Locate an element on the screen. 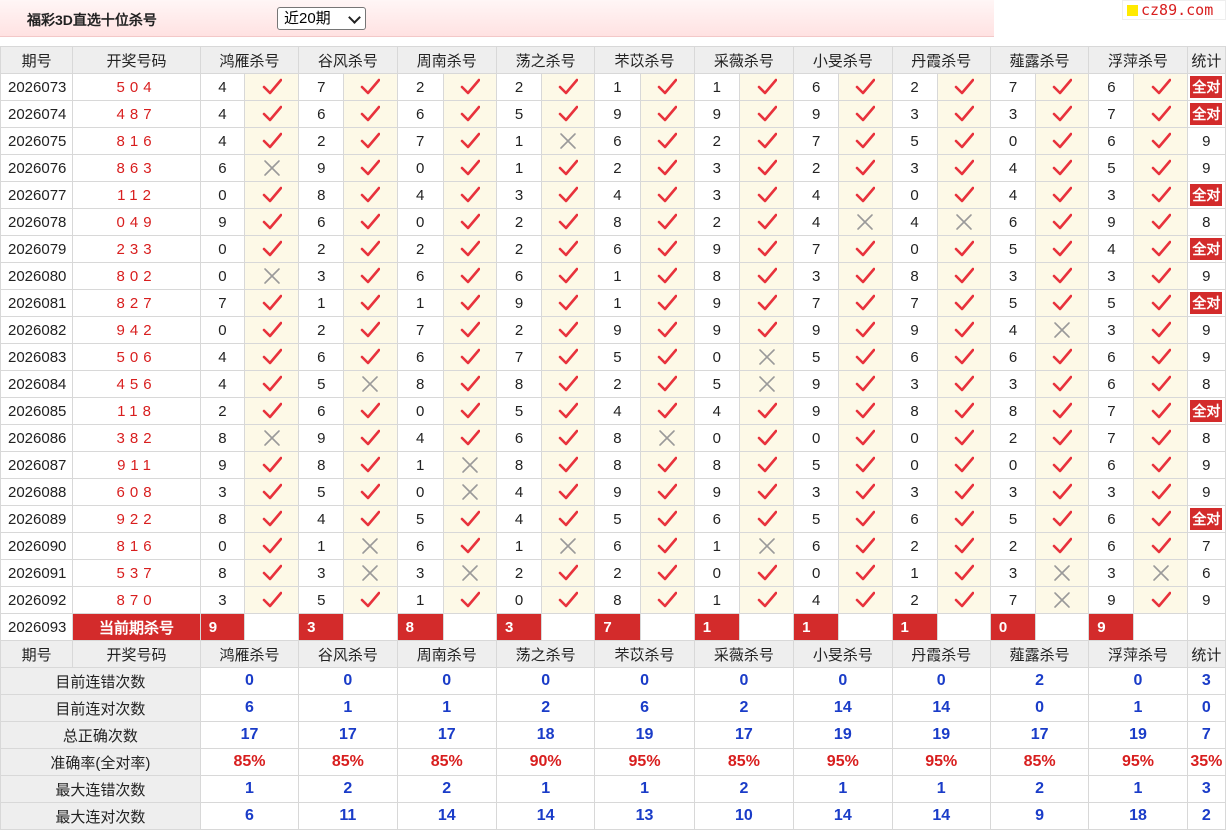 This screenshot has height=830, width=1226. stats-value: 0 is located at coordinates (249, 681).